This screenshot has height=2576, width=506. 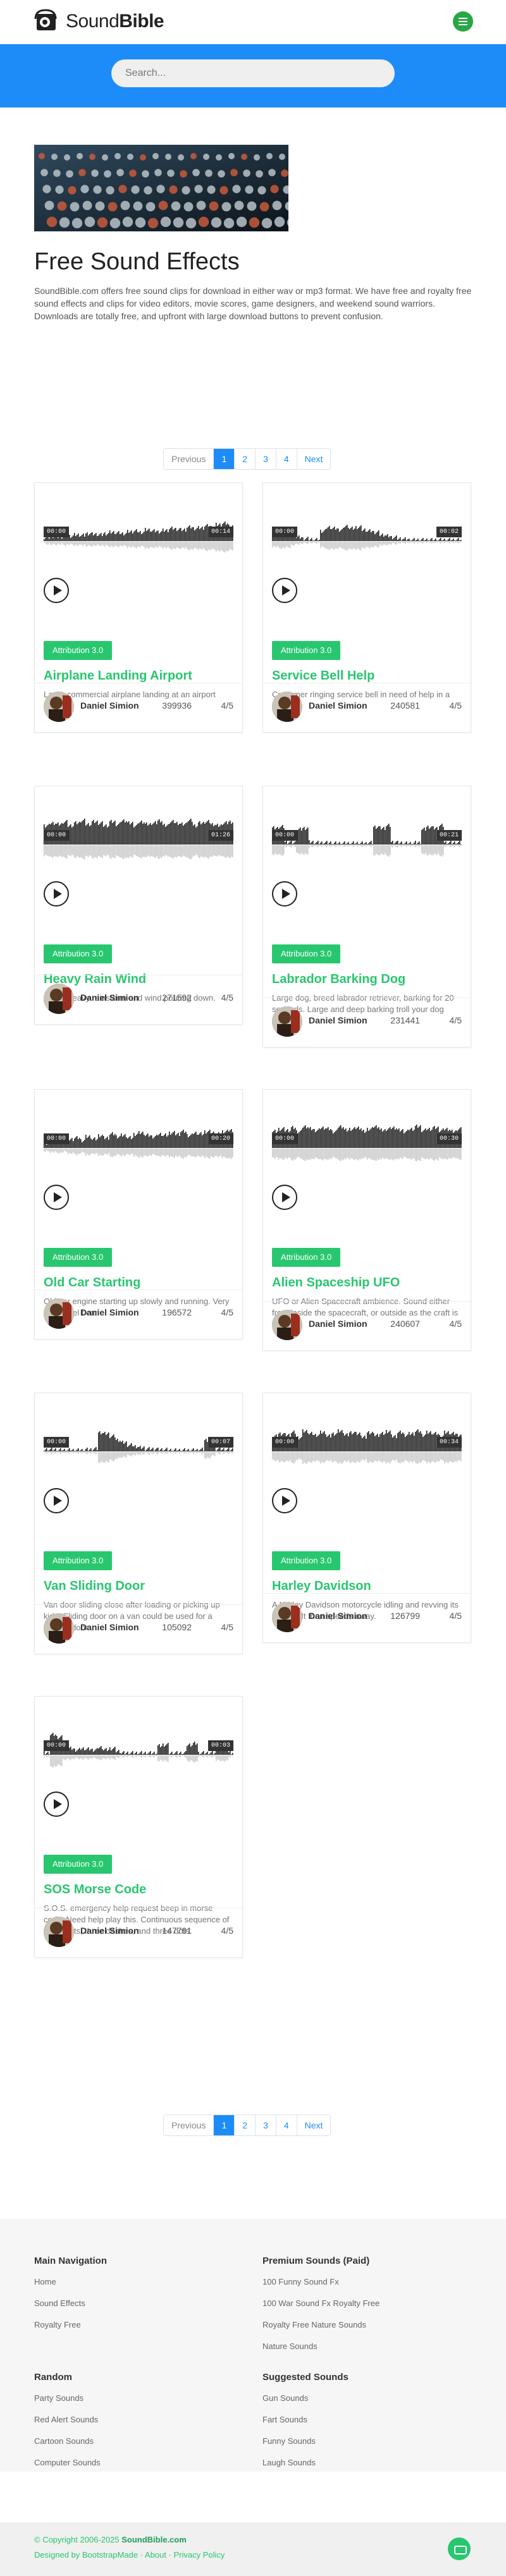 I want to click on footer-link-sound-effects: Sound Effects, so click(x=59, y=2303).